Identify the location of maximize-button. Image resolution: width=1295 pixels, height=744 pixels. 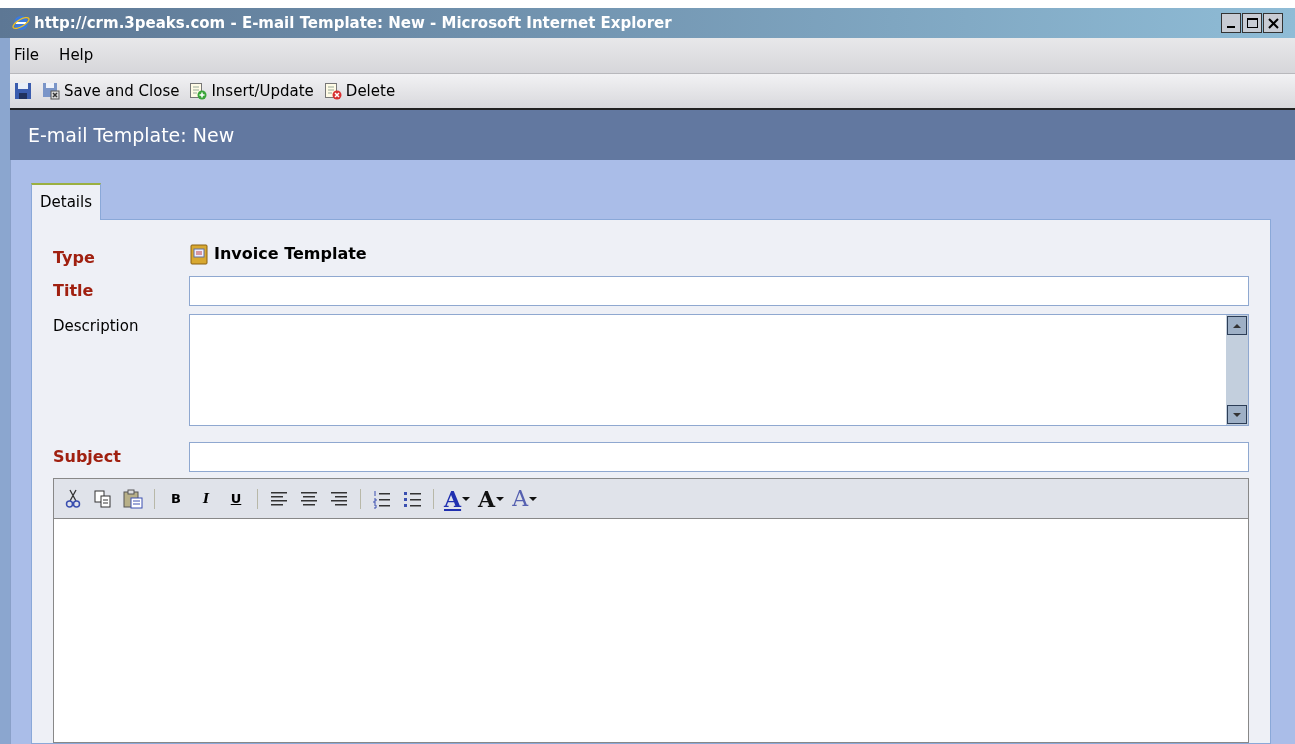
(1252, 23).